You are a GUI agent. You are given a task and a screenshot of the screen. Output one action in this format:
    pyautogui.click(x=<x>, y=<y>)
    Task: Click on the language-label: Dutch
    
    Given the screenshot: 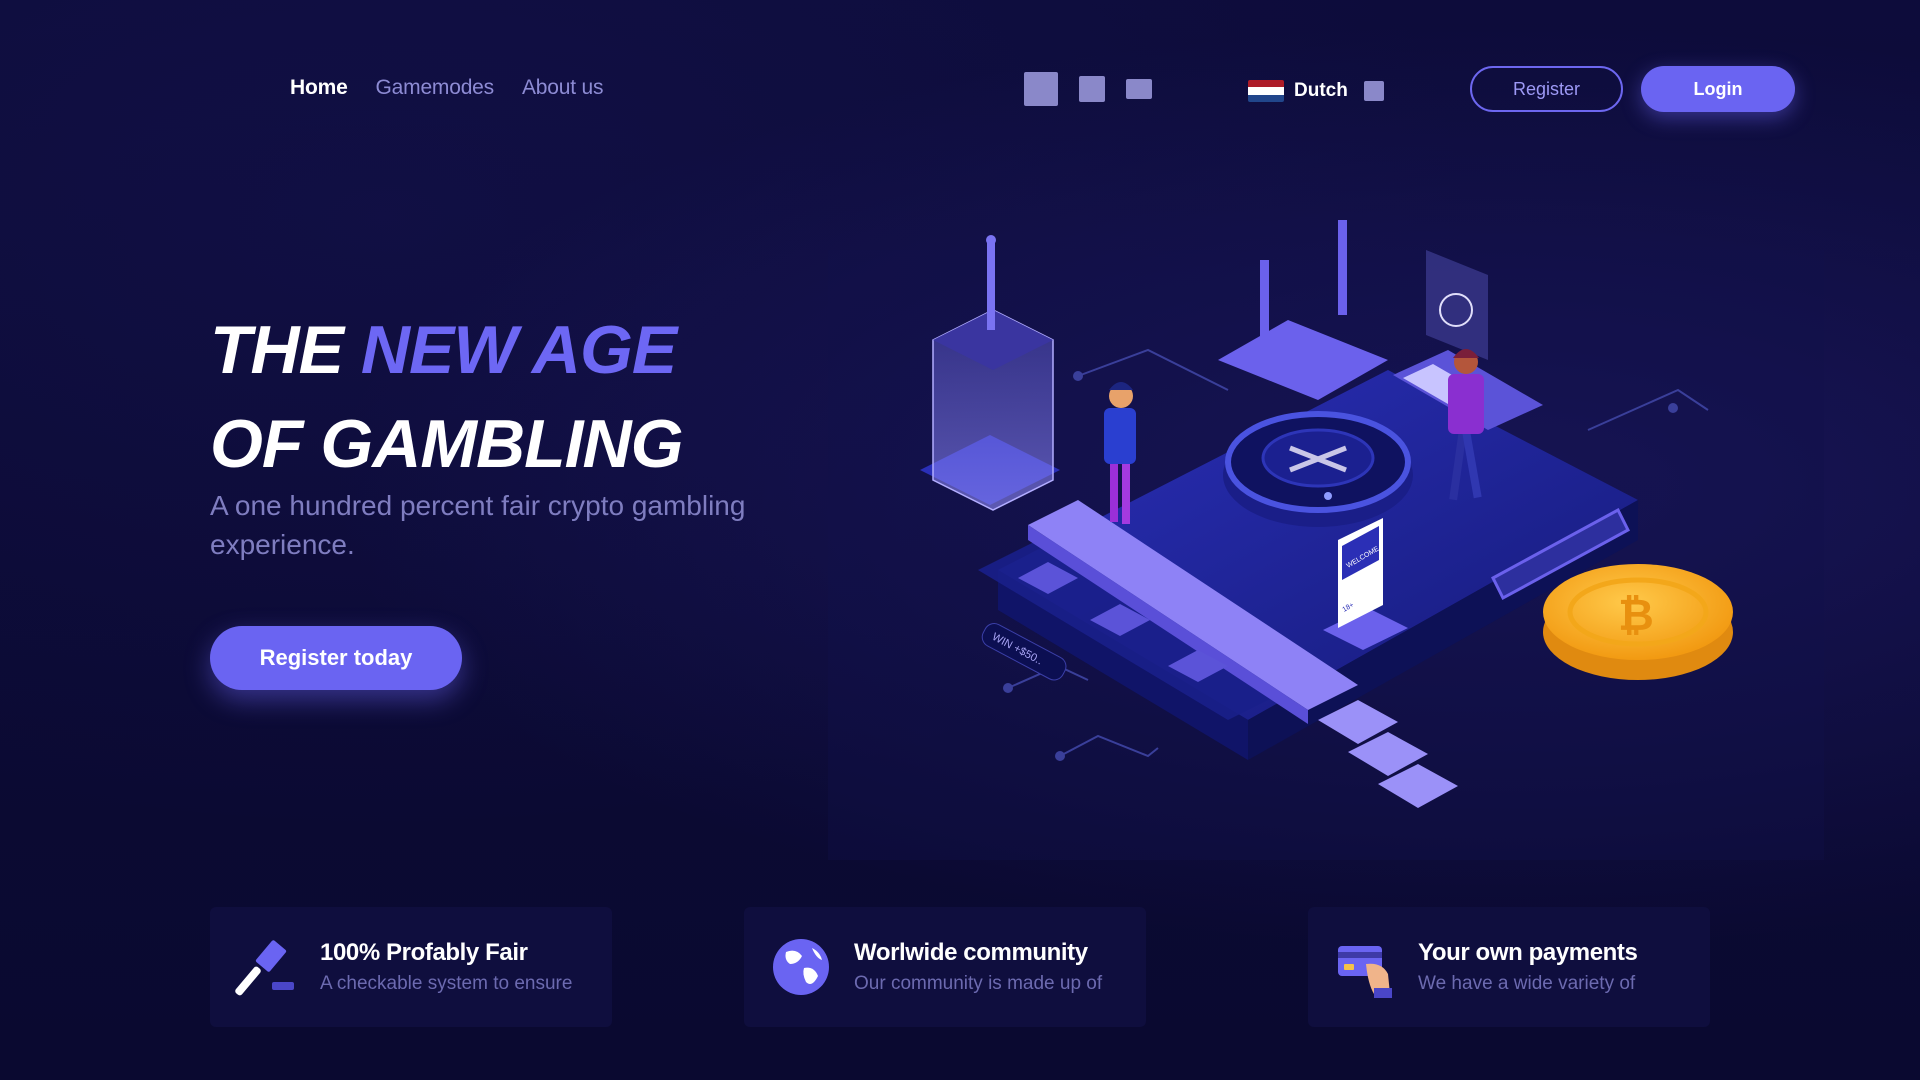 What is the action you would take?
    pyautogui.click(x=1321, y=90)
    